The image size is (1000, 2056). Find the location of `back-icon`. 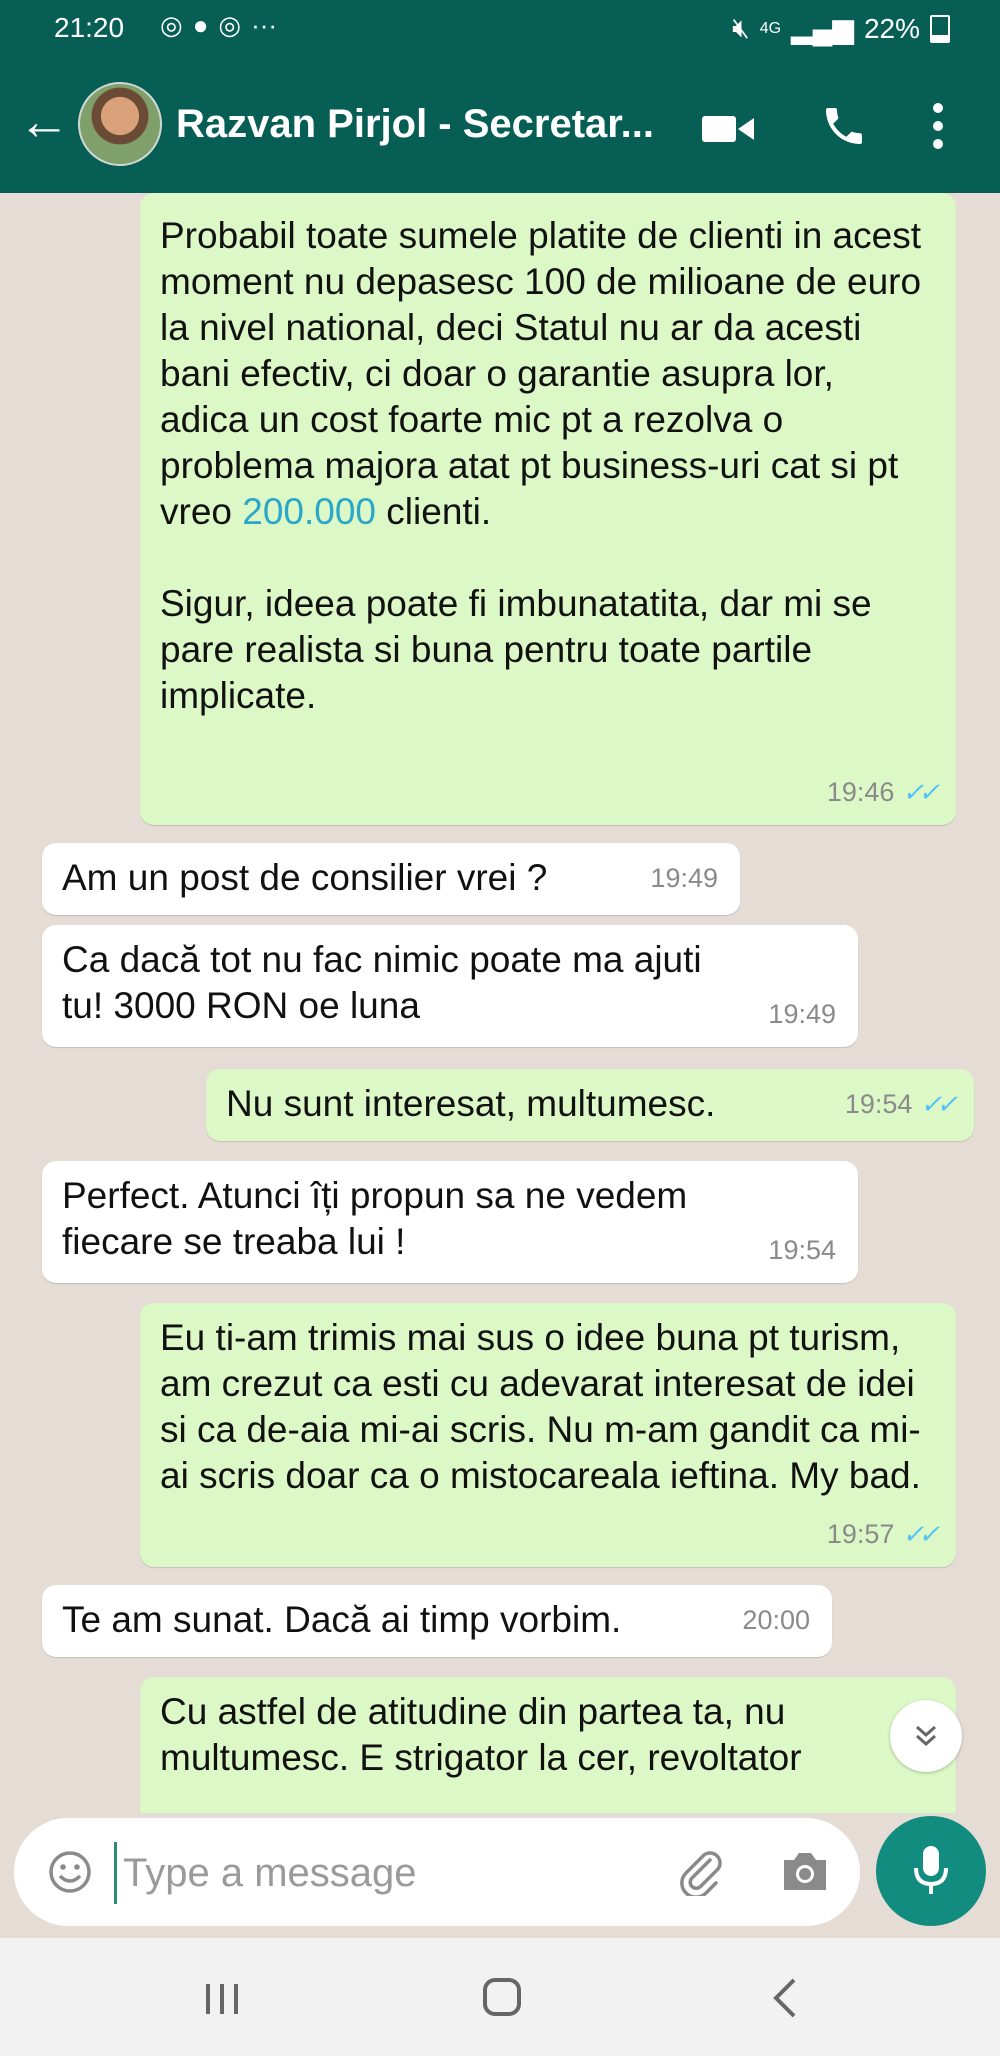

back-icon is located at coordinates (785, 1998).